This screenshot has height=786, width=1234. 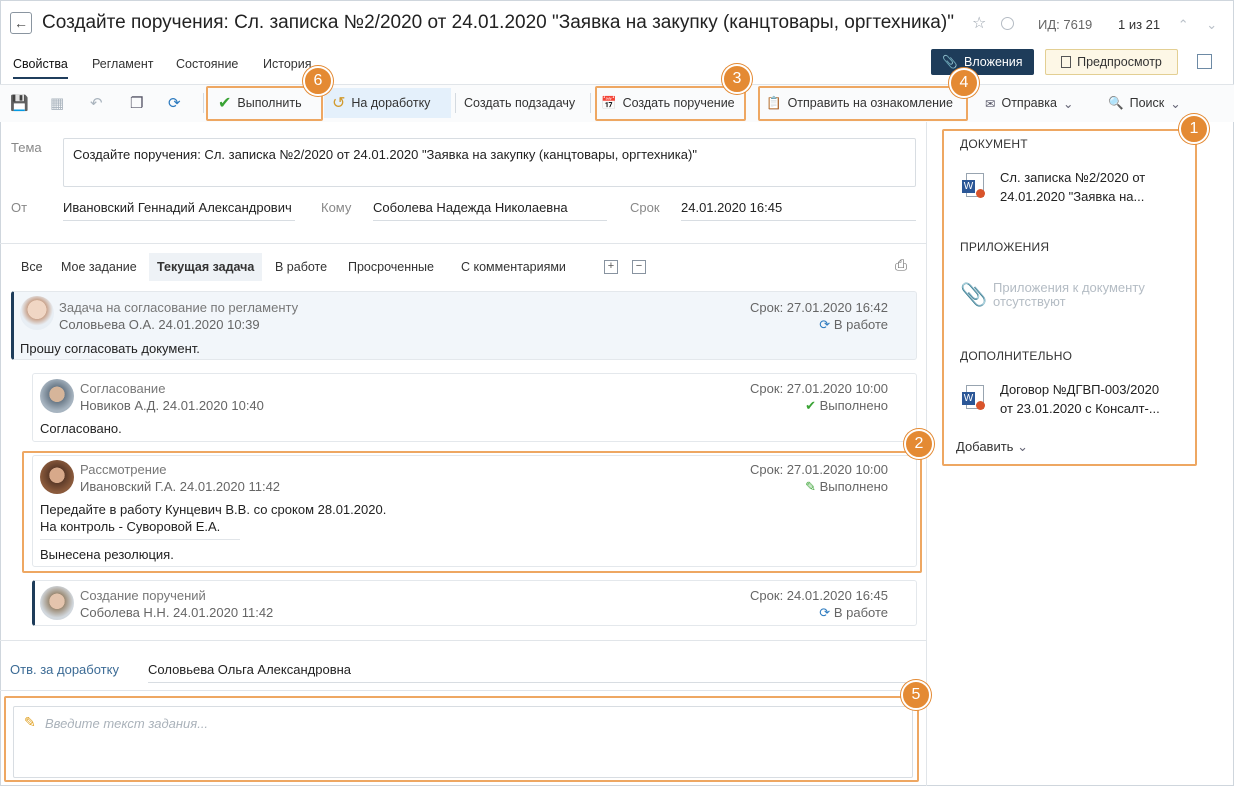 What do you see at coordinates (993, 62) in the screenshot?
I see `attachments-label: Вложения` at bounding box center [993, 62].